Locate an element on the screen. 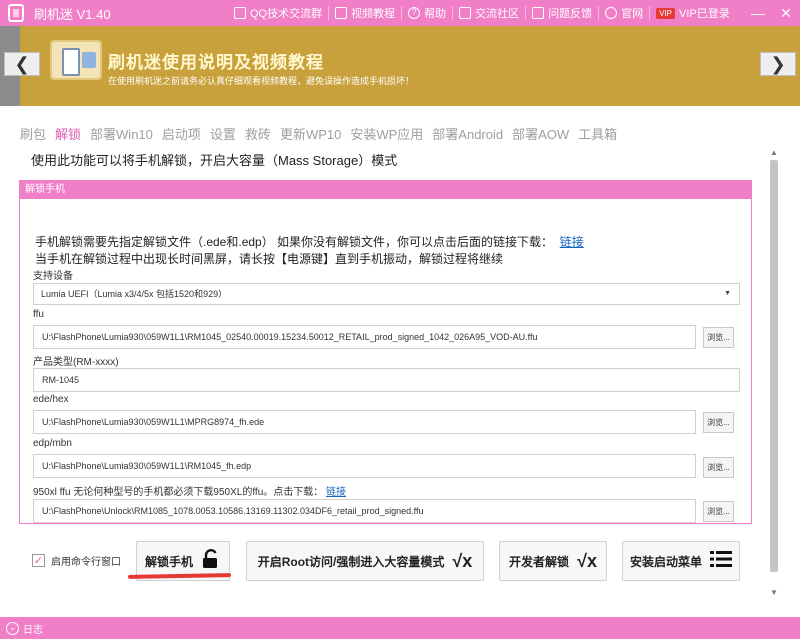  app-title: 刷机迷 V1.40 is located at coordinates (72, 14).